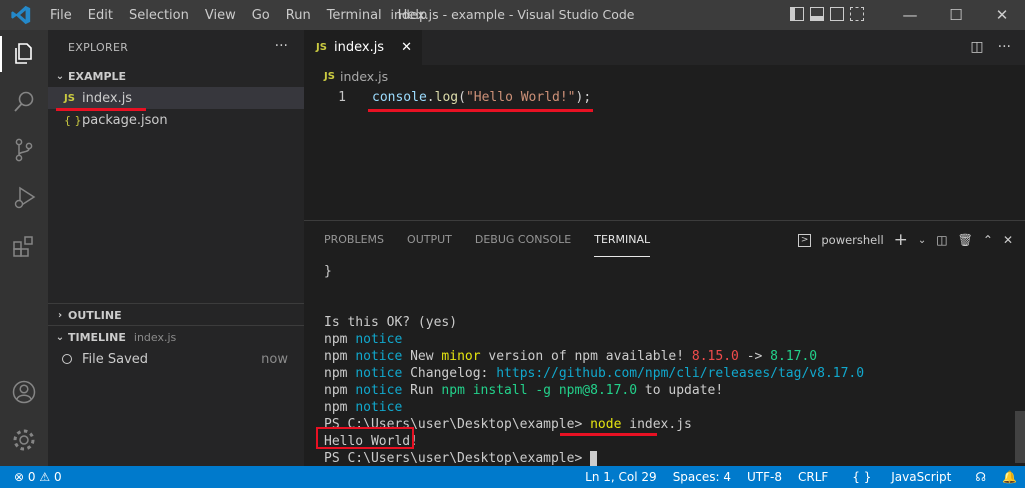 Image resolution: width=1025 pixels, height=488 pixels. Describe the element at coordinates (24, 246) in the screenshot. I see `extensions-icon` at that location.